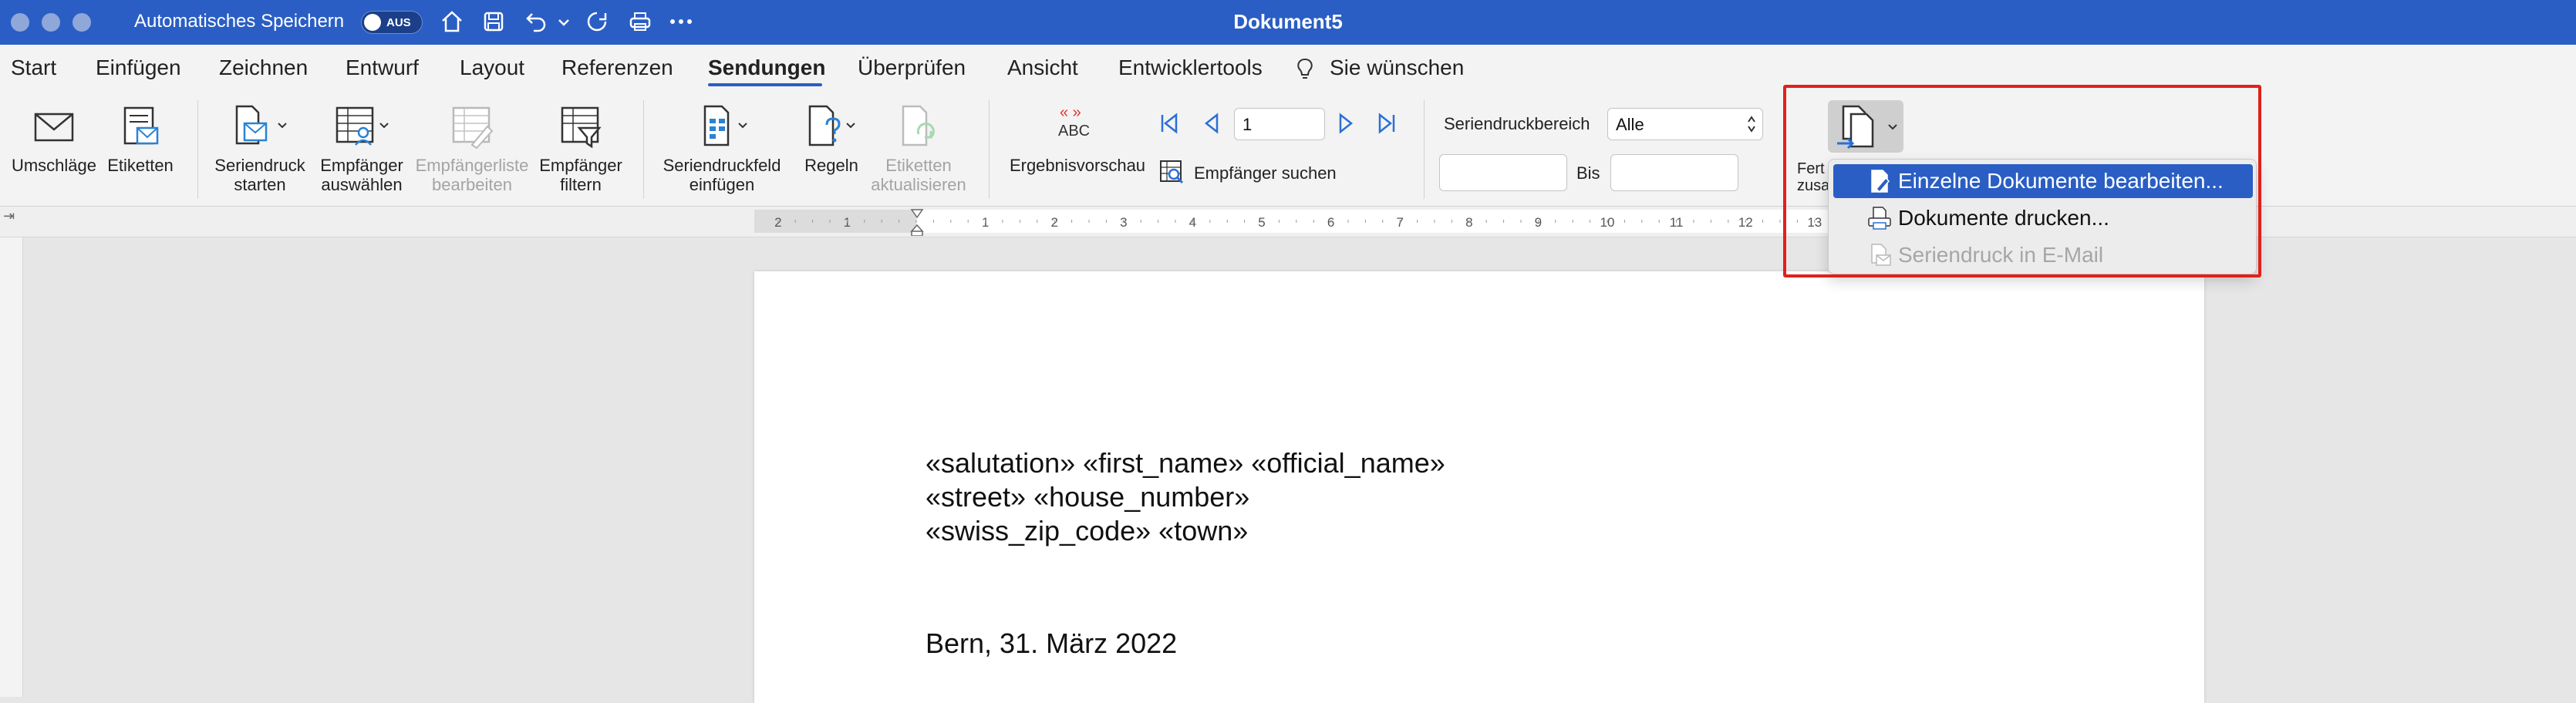  I want to click on insert-merge-field-label-2: einfügen, so click(722, 184).